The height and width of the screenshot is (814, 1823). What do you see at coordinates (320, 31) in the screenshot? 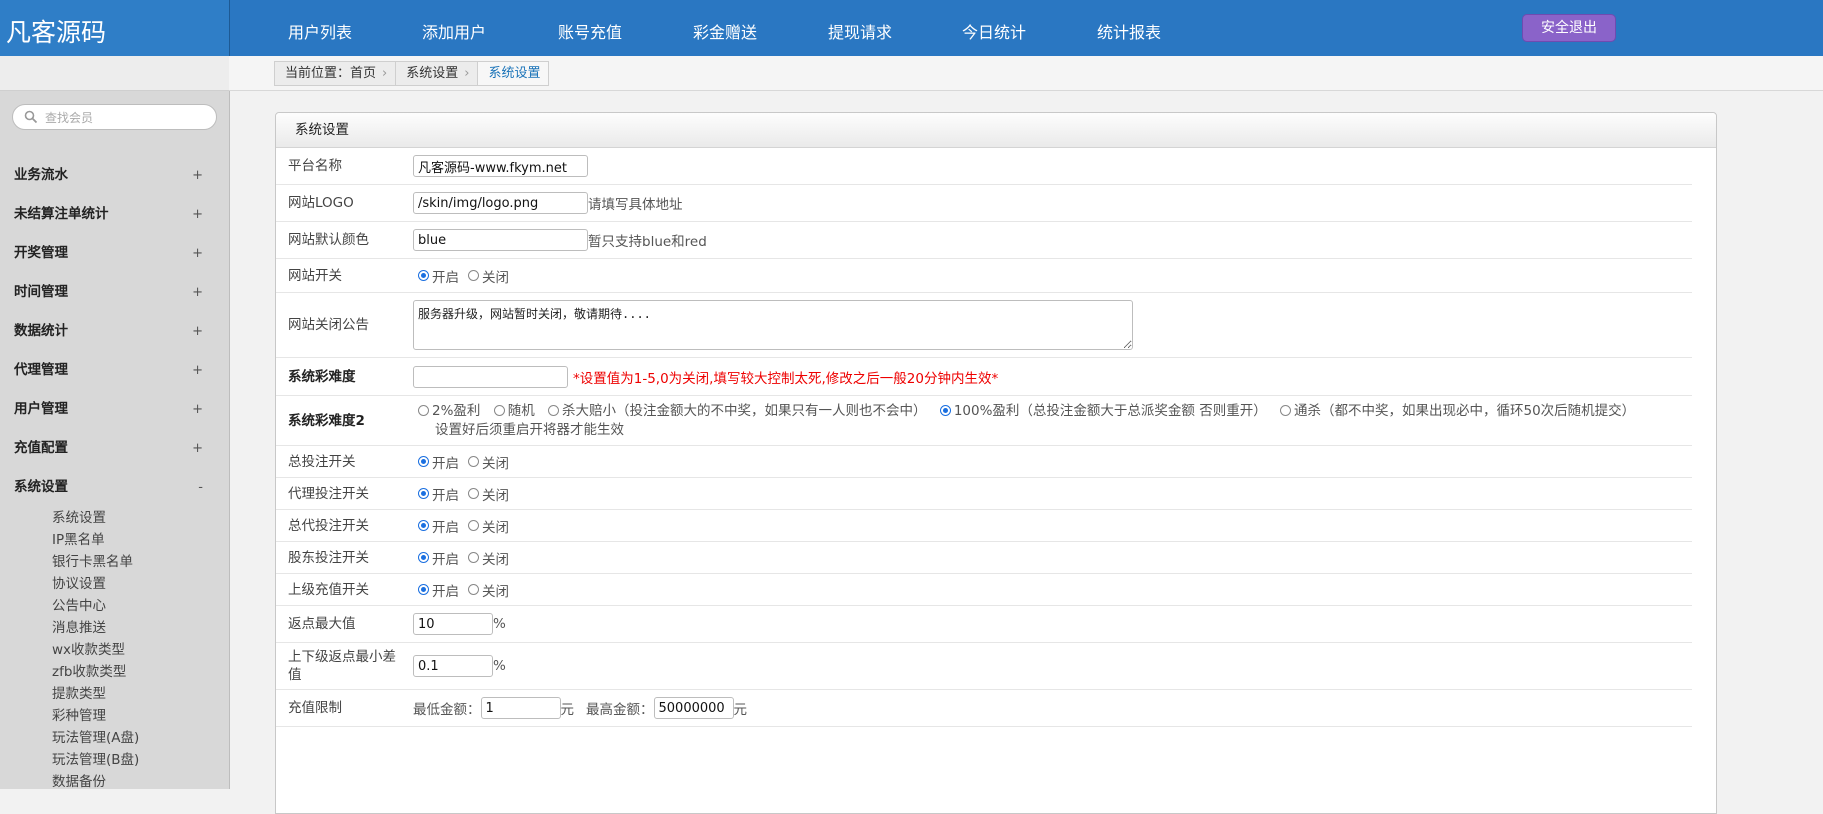
I see `nav-user-list: 用户列表` at bounding box center [320, 31].